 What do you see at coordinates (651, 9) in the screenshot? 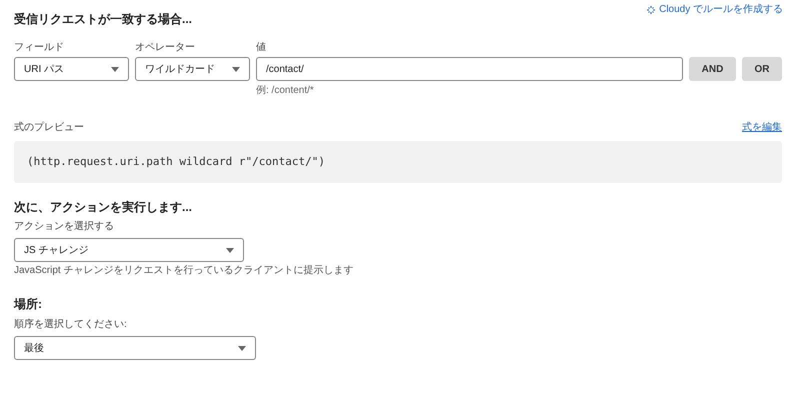
I see `sparkle-icon` at bounding box center [651, 9].